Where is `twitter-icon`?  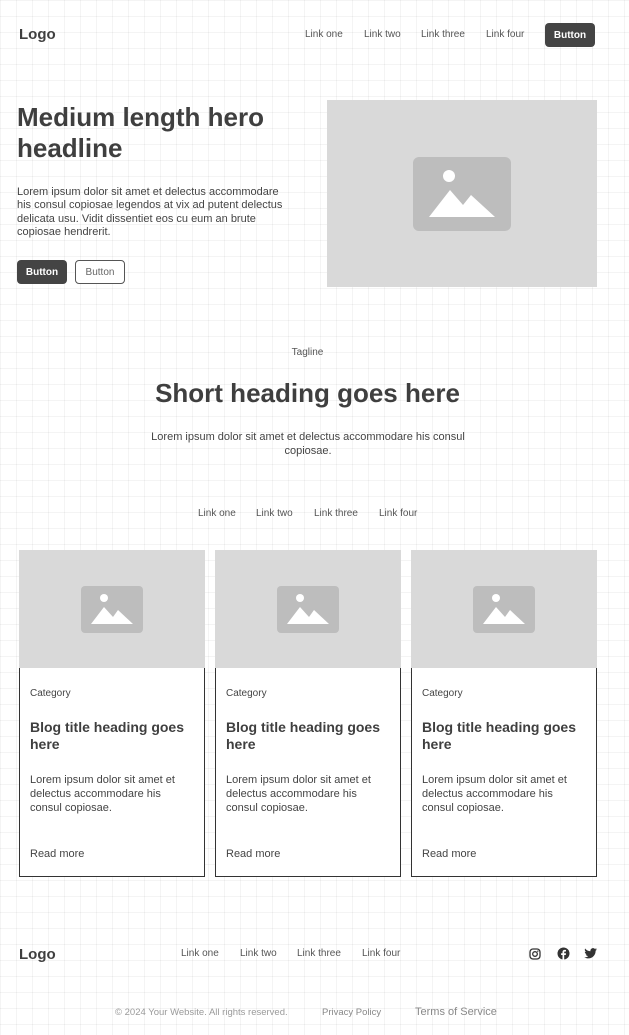 twitter-icon is located at coordinates (590, 953).